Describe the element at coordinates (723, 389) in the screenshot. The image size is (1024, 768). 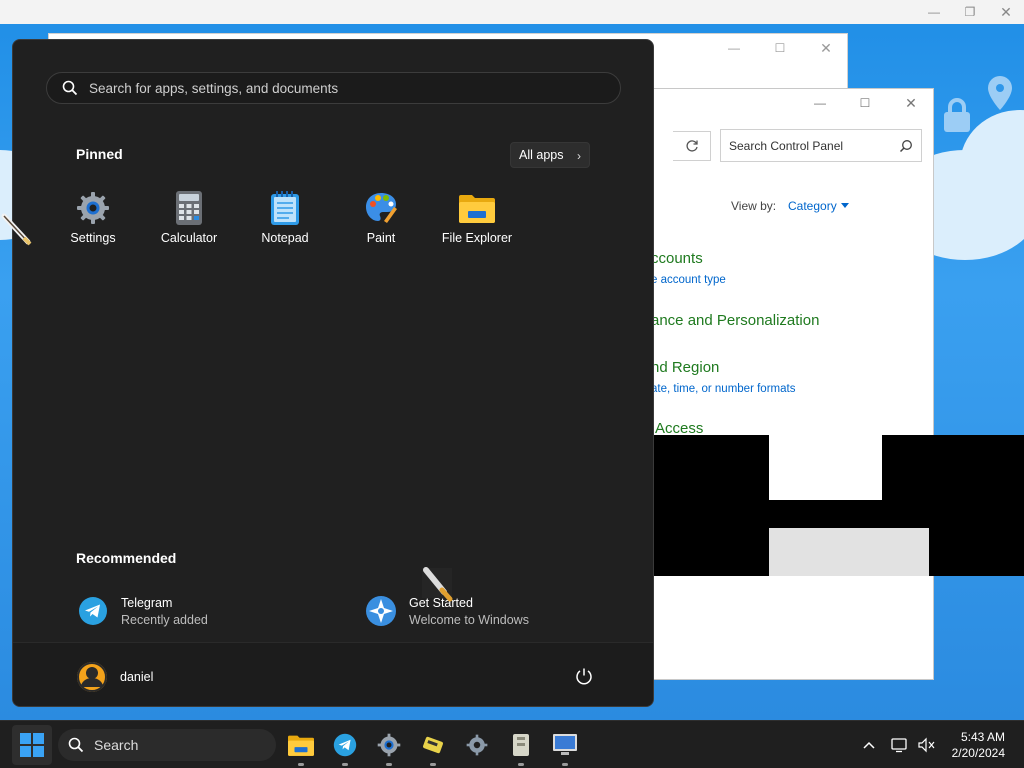
I see `cp-link-date-formats: ate, time, or number formats` at that location.